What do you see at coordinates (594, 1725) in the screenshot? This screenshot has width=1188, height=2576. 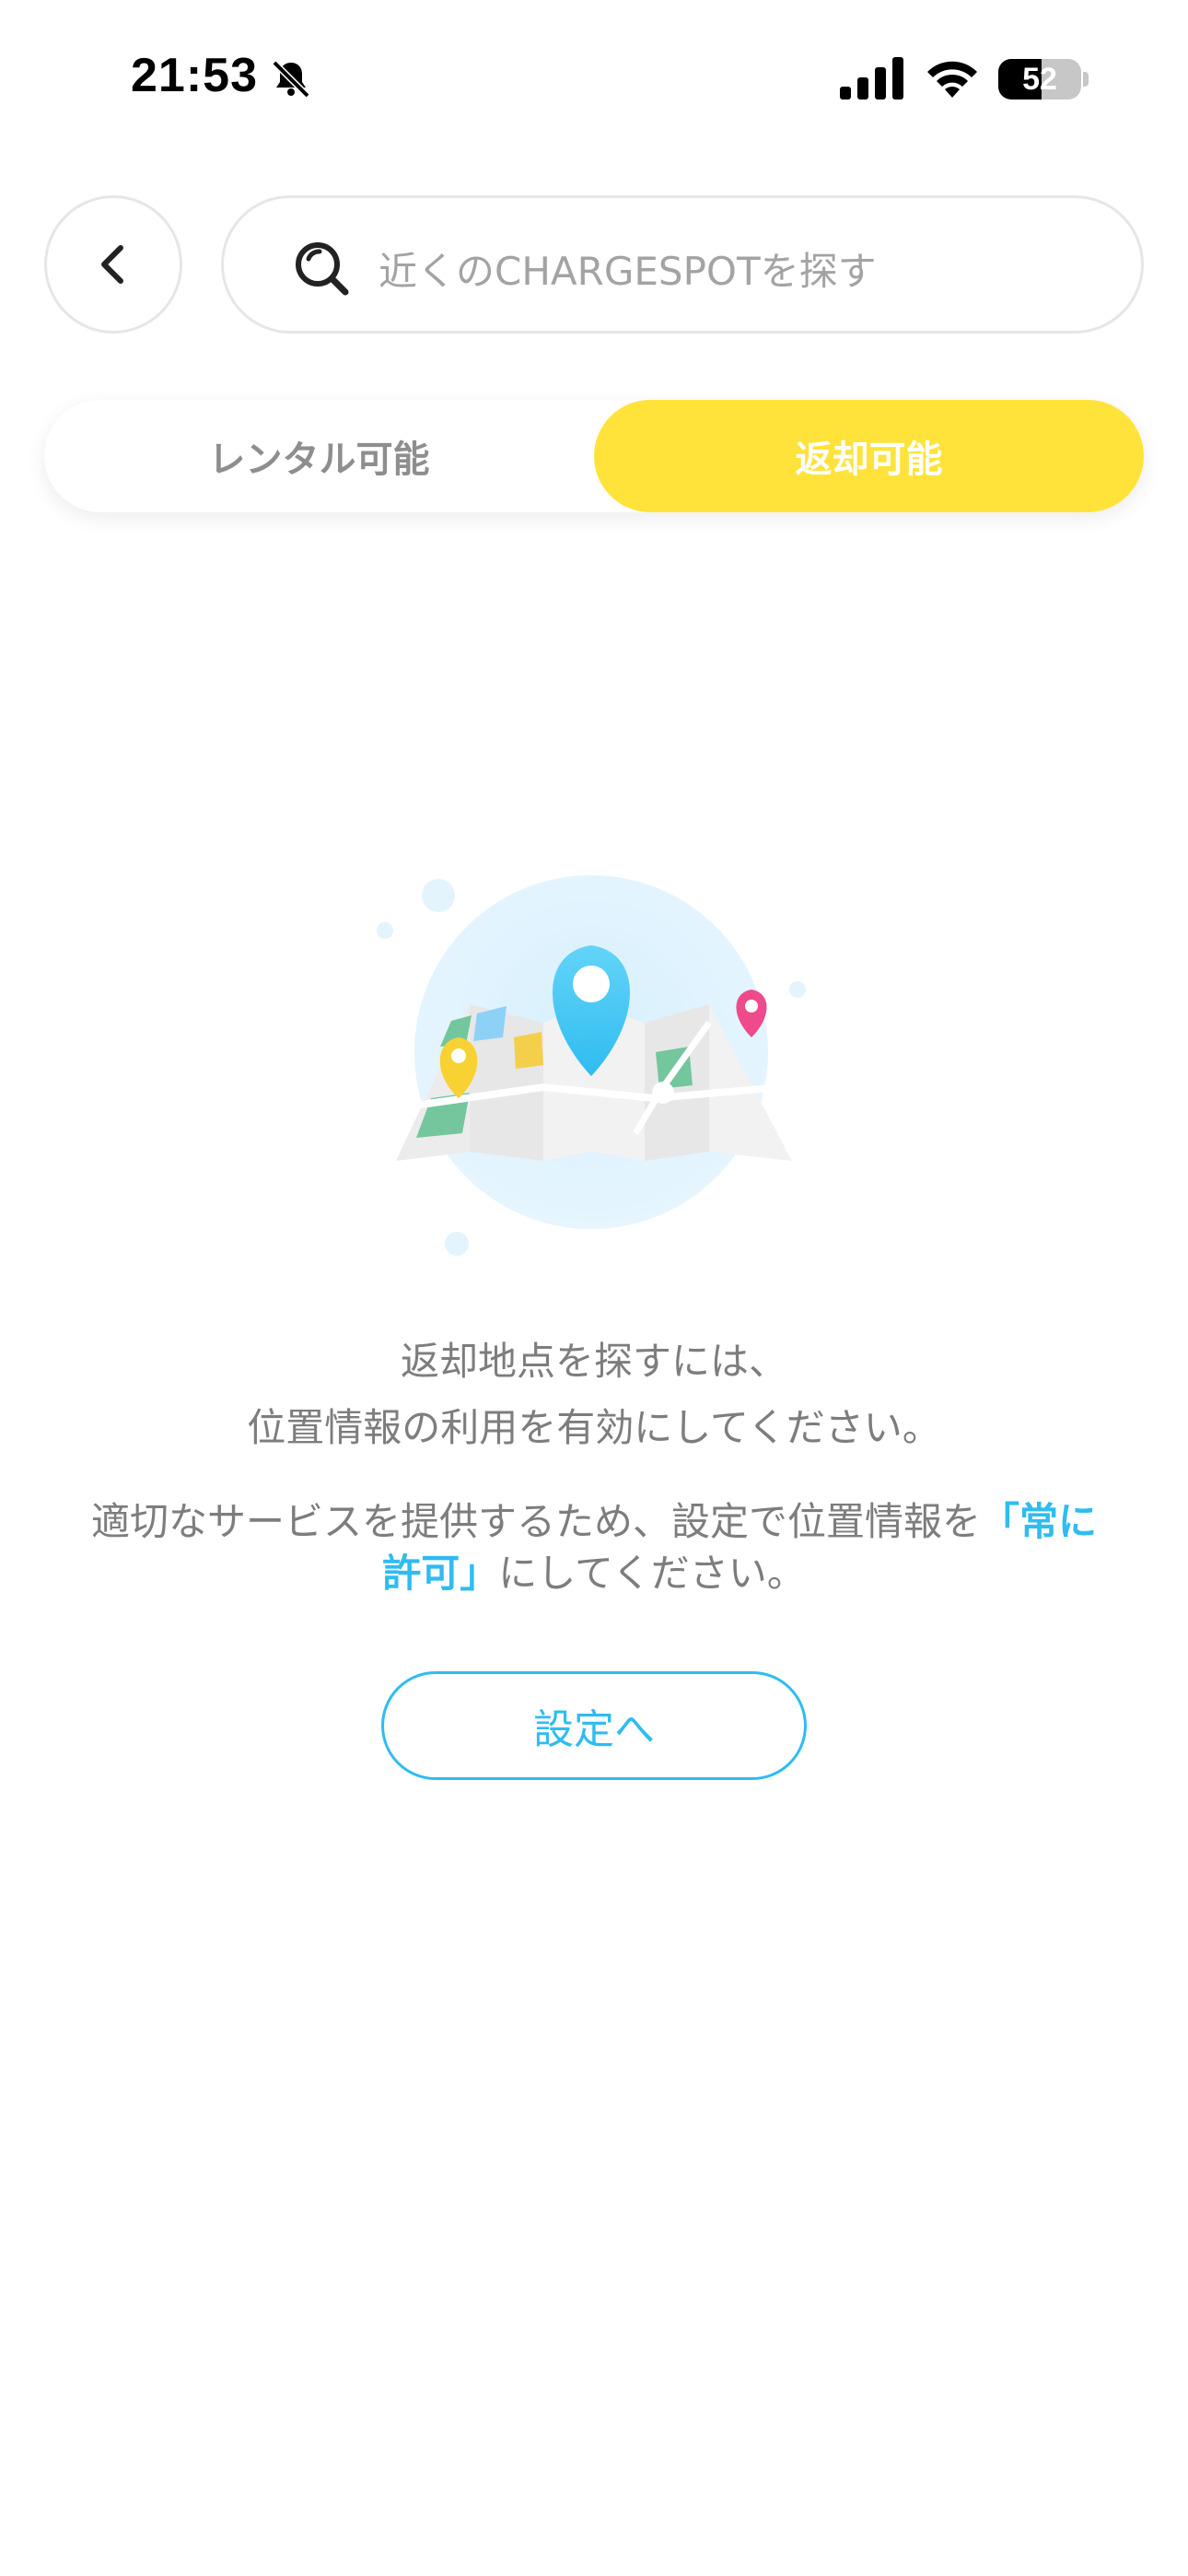 I see `go-to-settings-button: 設定へ` at bounding box center [594, 1725].